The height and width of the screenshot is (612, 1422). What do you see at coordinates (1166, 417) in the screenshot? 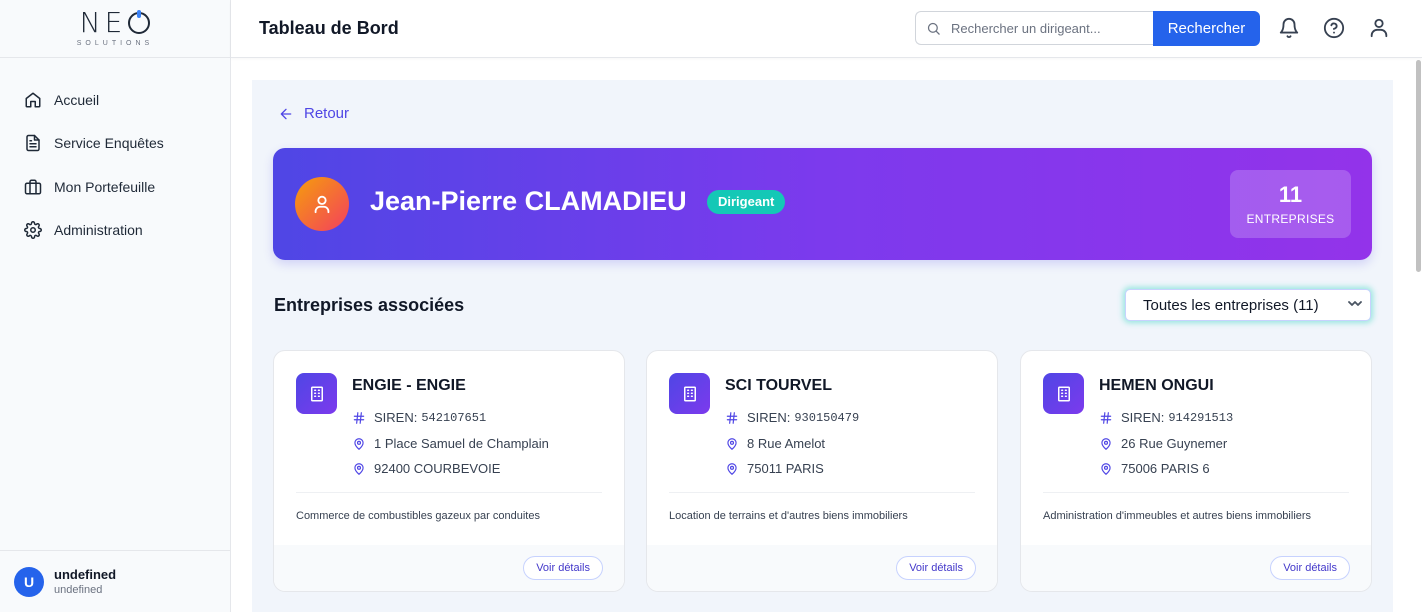
I see `company-siren: SIREN: 914291513` at bounding box center [1166, 417].